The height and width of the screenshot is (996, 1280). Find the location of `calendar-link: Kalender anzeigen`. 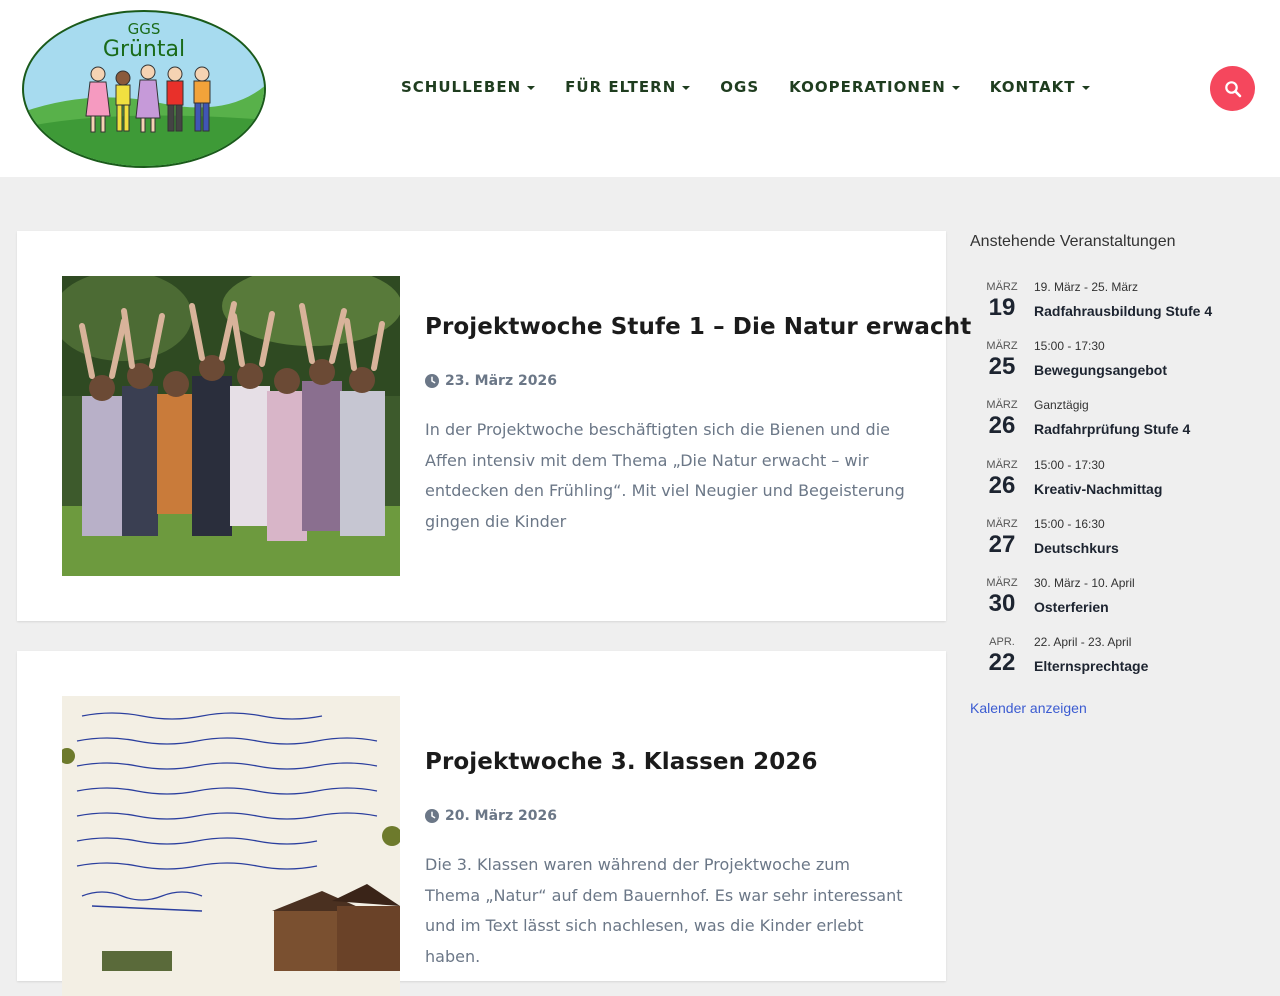

calendar-link: Kalender anzeigen is located at coordinates (1028, 708).